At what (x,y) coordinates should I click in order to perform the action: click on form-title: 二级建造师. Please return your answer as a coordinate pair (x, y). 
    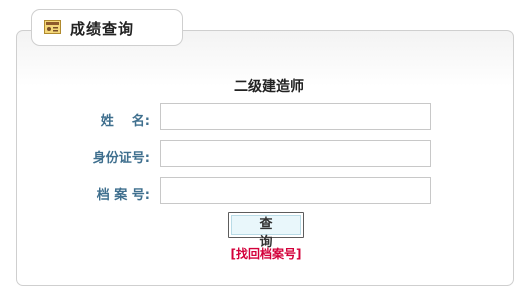
    Looking at the image, I should click on (269, 87).